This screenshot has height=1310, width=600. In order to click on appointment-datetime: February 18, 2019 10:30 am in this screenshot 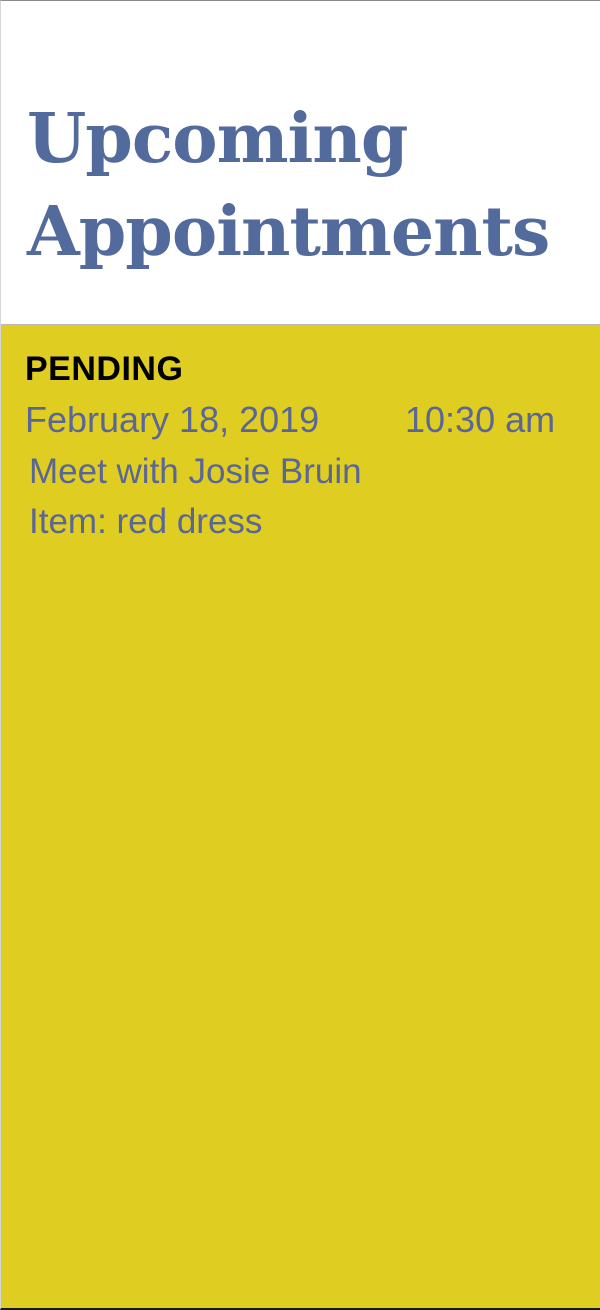, I will do `click(300, 420)`.